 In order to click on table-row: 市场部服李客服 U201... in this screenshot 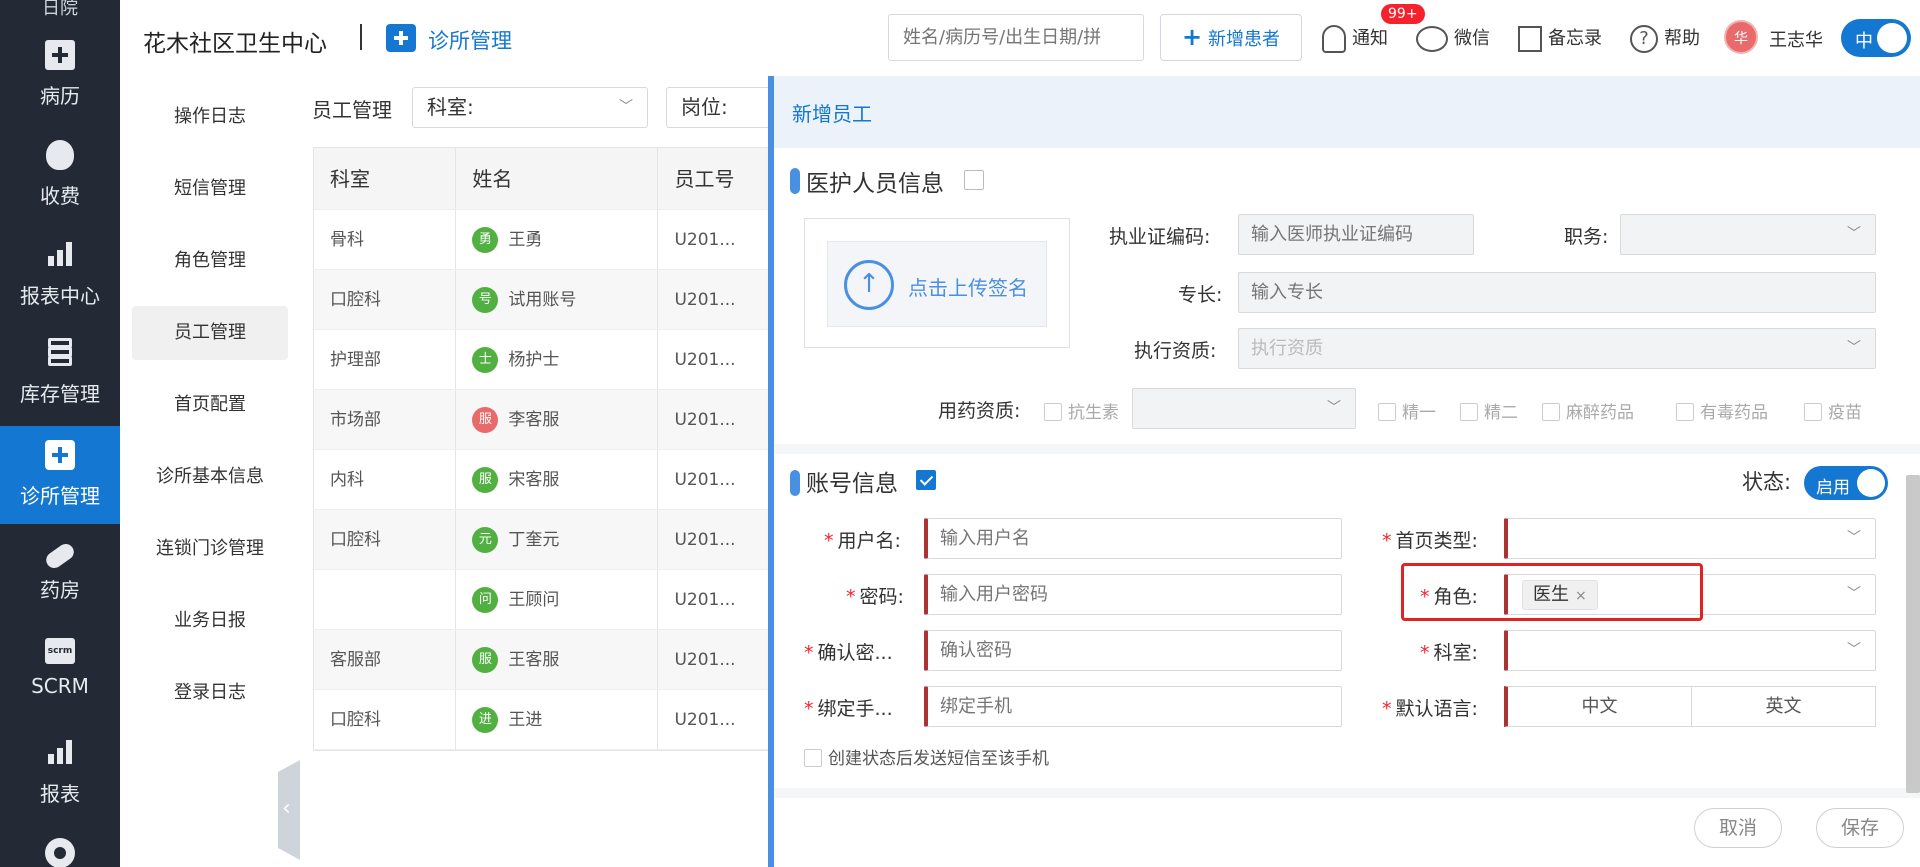, I will do `click(543, 420)`.